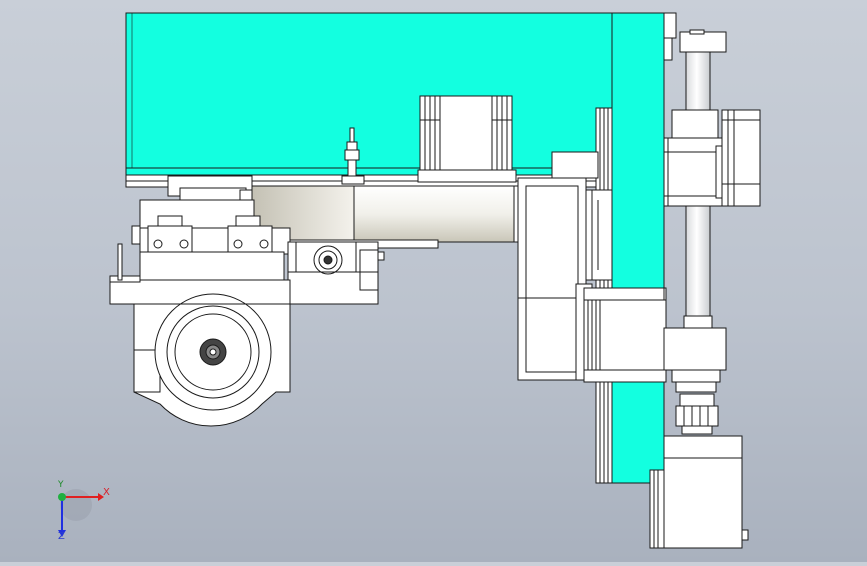 The image size is (867, 566). What do you see at coordinates (336, 273) in the screenshot?
I see `gear-housing` at bounding box center [336, 273].